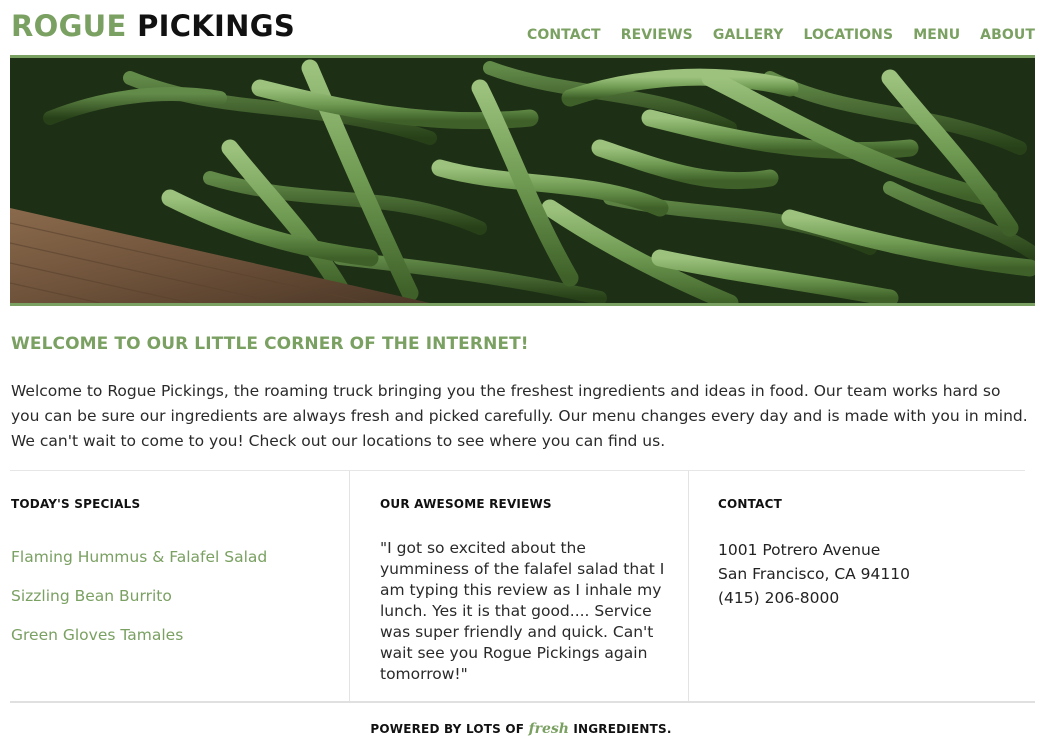  Describe the element at coordinates (657, 35) in the screenshot. I see `nav-link-reviews: REVIEWS` at that location.